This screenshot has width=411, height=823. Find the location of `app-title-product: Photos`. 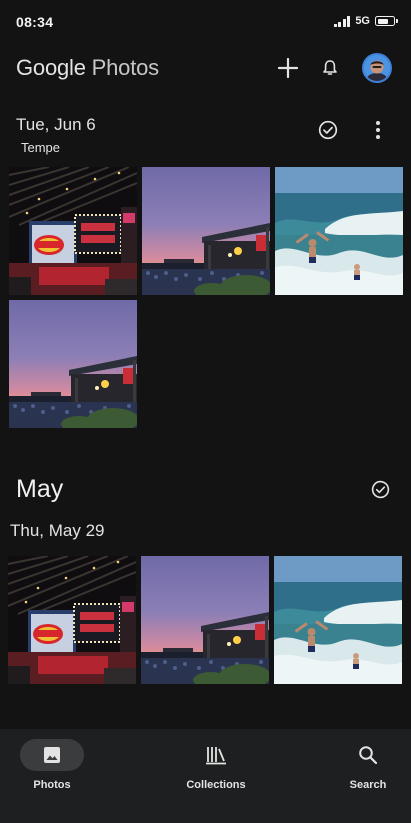

app-title-product: Photos is located at coordinates (125, 67).